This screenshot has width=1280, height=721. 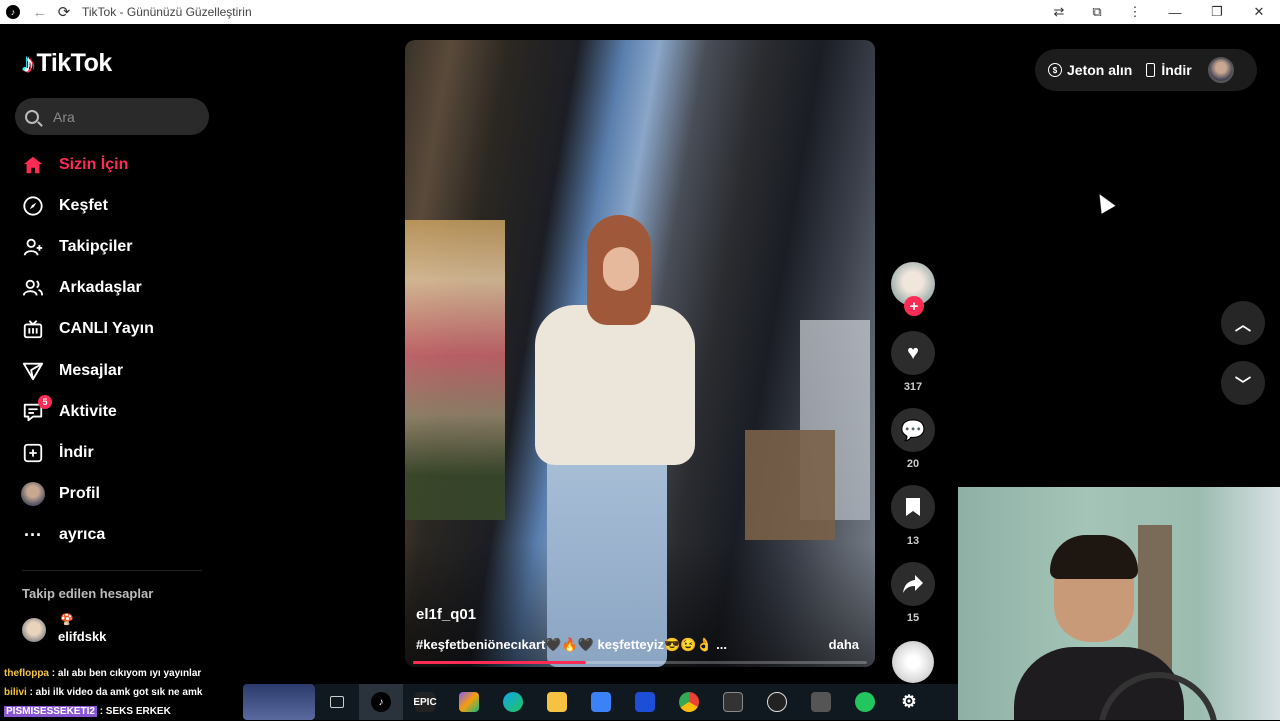 I want to click on user-avatar, so click(x=1220, y=70).